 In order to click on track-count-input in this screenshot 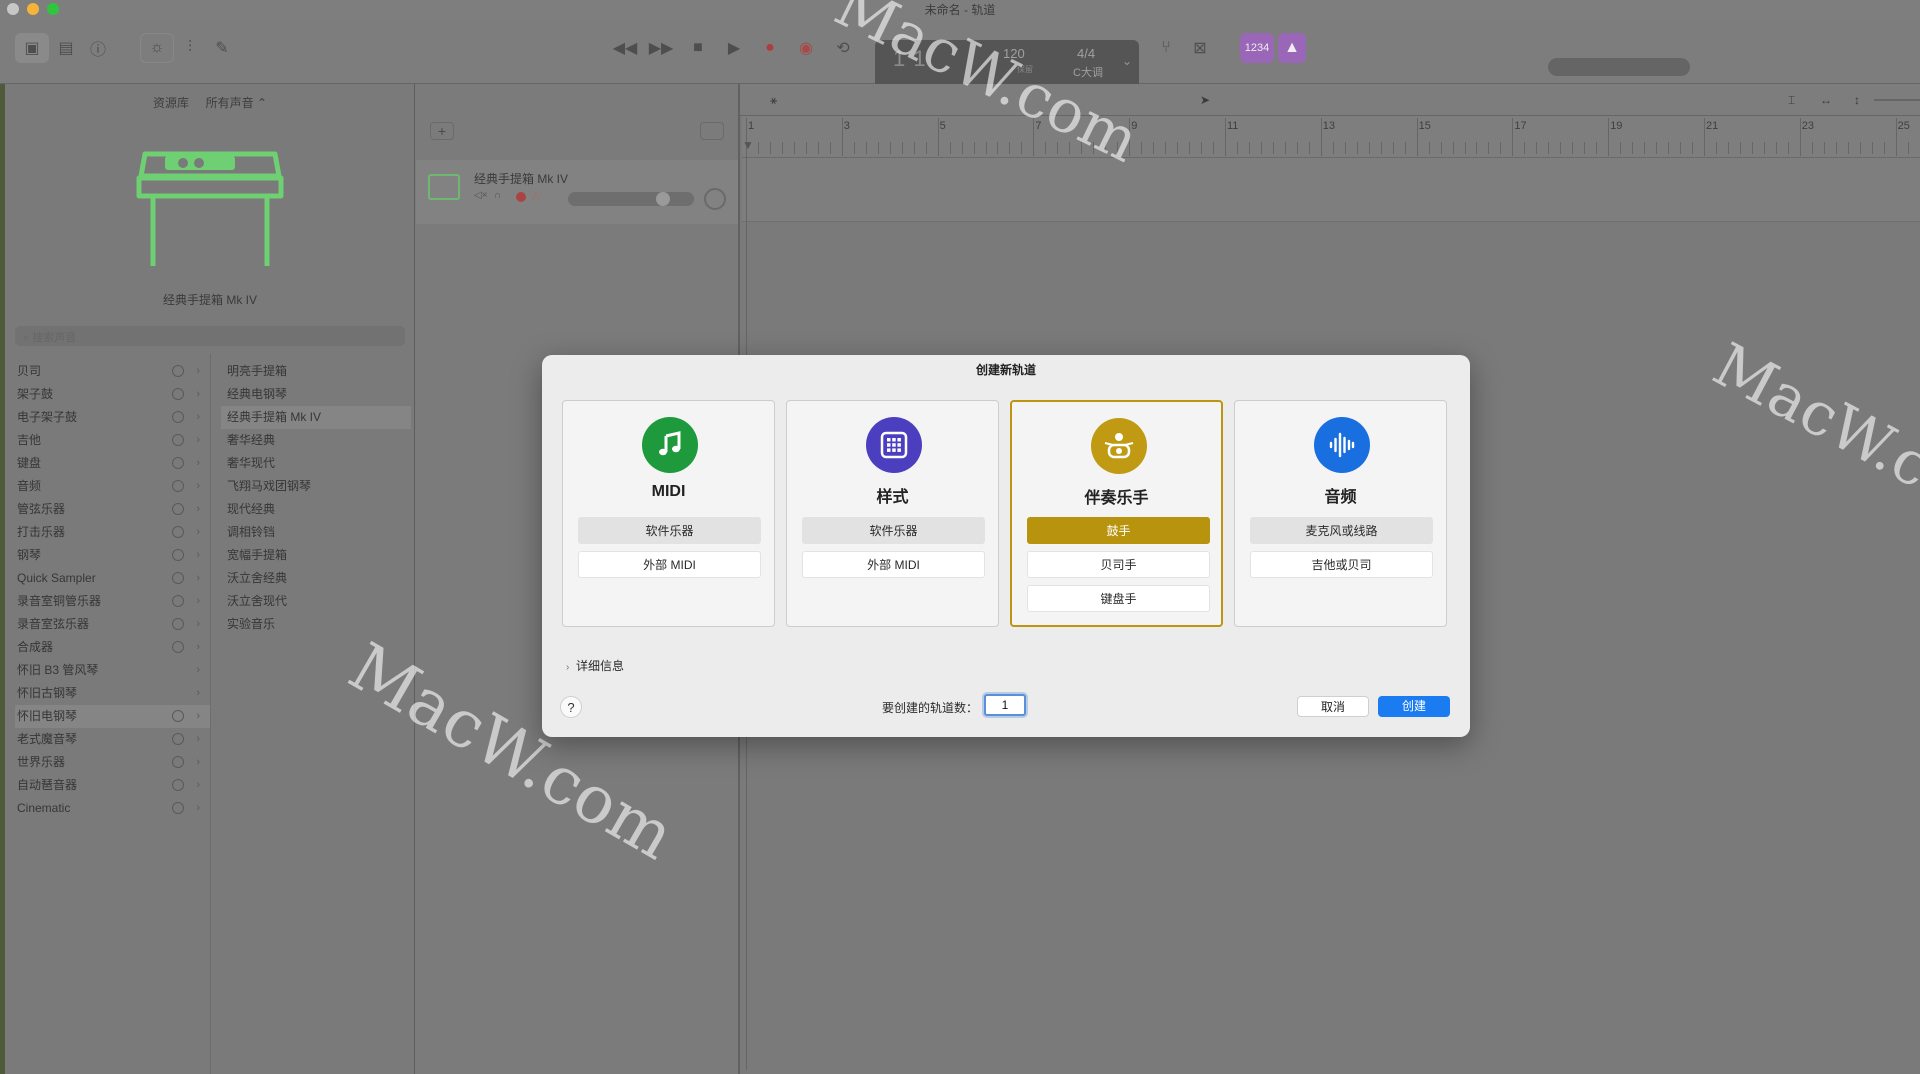, I will do `click(1005, 705)`.